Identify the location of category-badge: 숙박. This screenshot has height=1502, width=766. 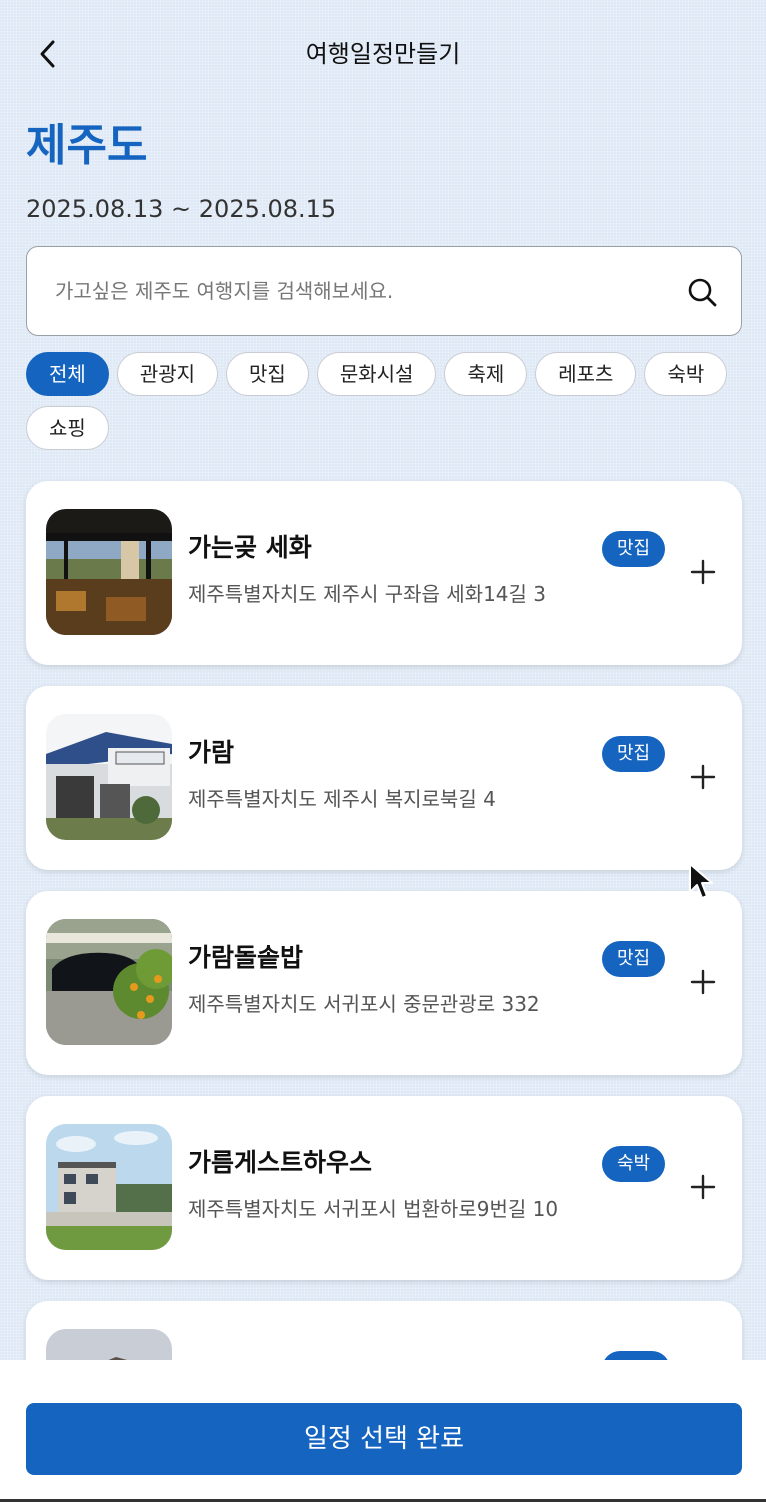
(634, 1164).